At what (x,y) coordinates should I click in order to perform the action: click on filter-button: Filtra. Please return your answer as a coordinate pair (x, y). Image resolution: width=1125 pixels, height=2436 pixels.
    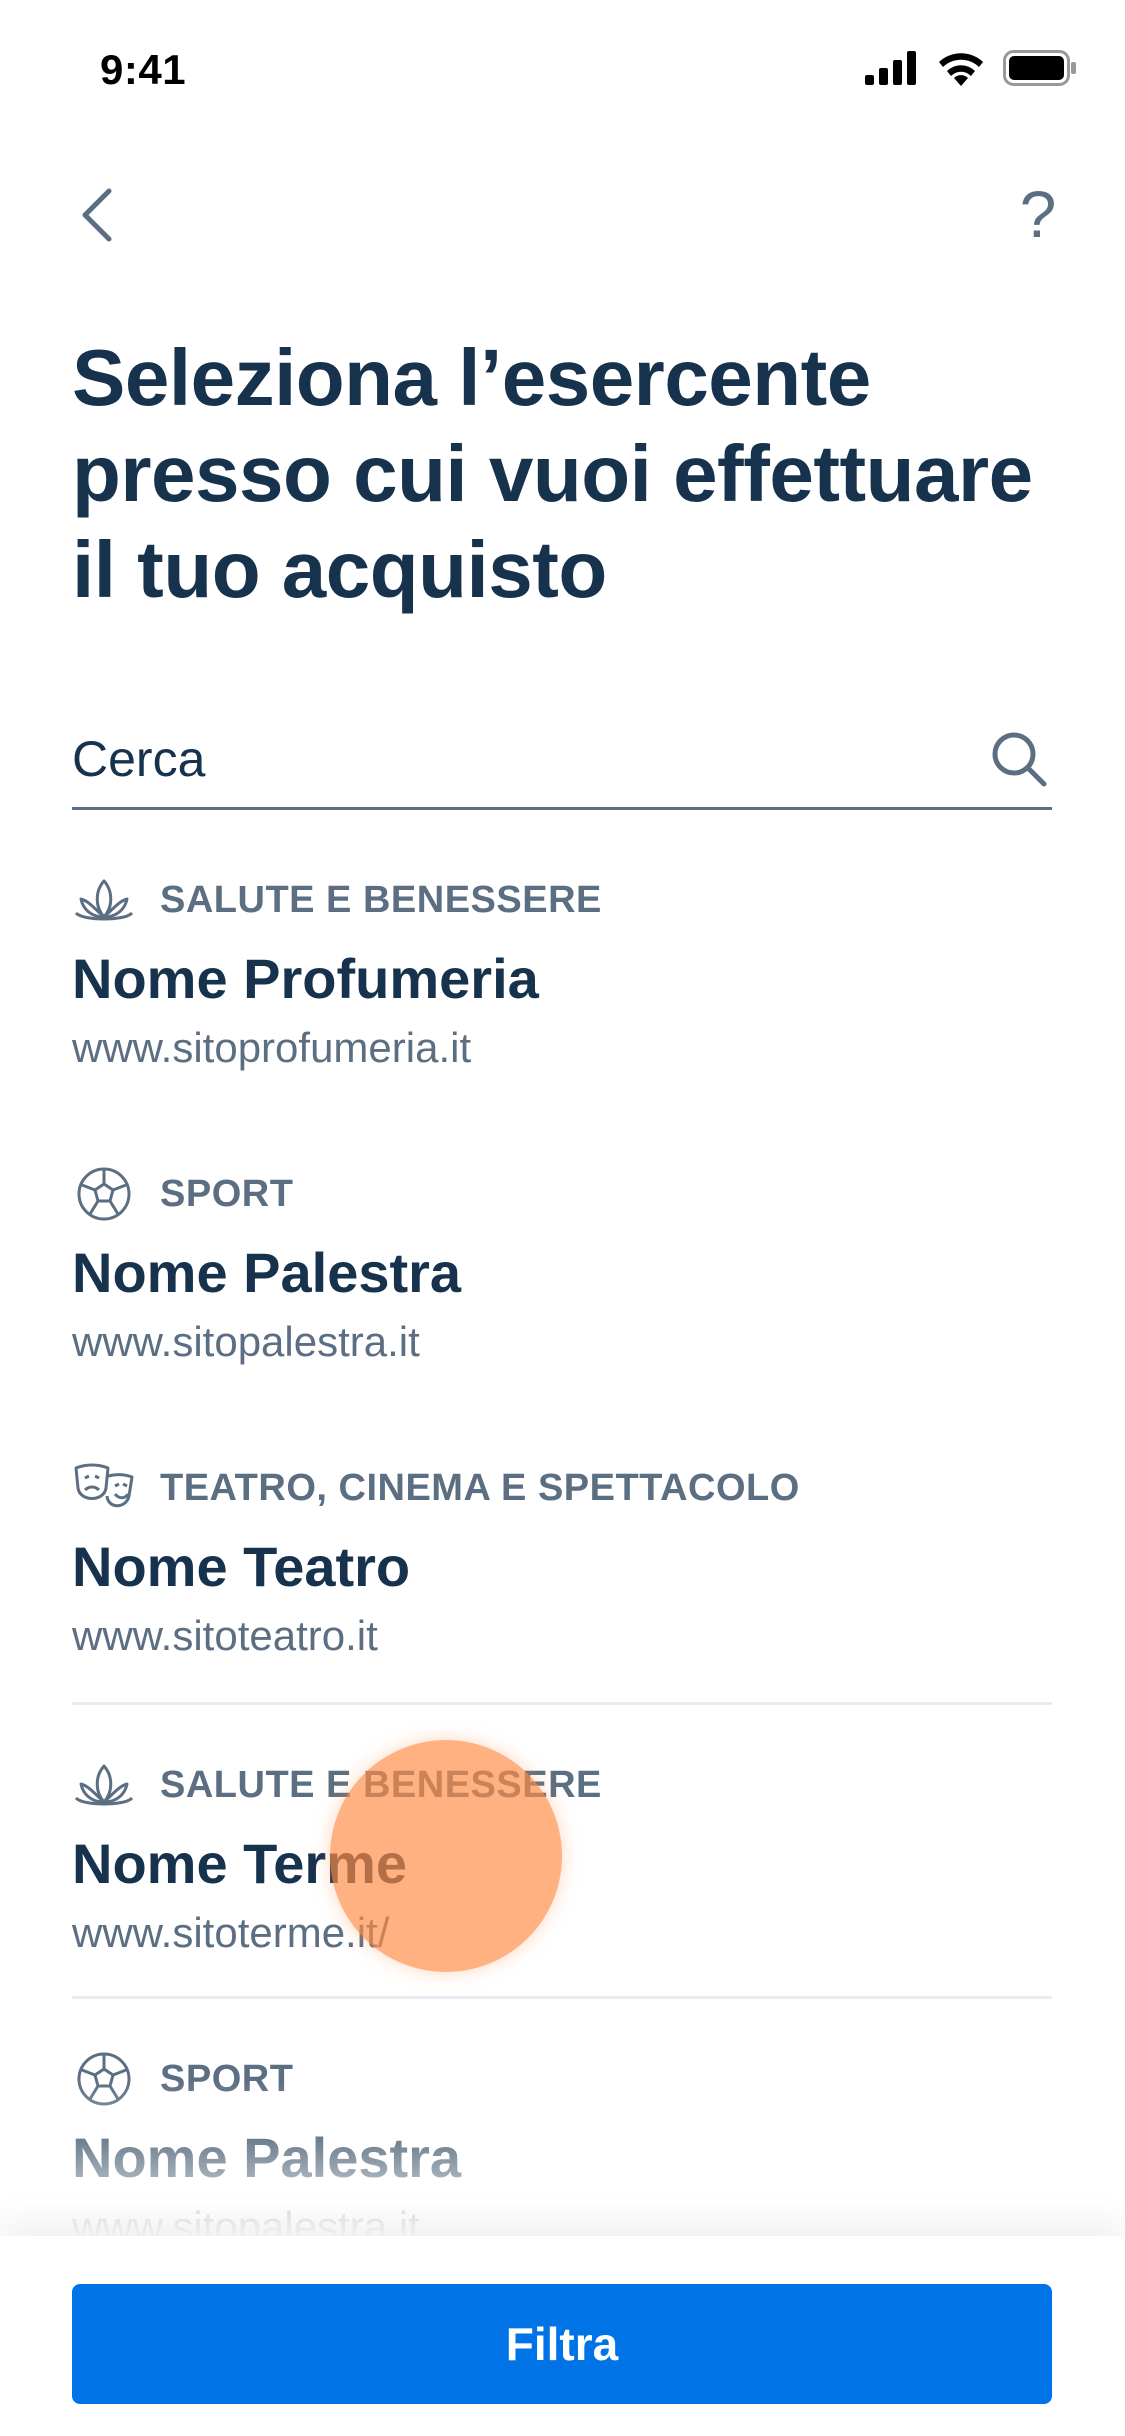
    Looking at the image, I should click on (562, 2344).